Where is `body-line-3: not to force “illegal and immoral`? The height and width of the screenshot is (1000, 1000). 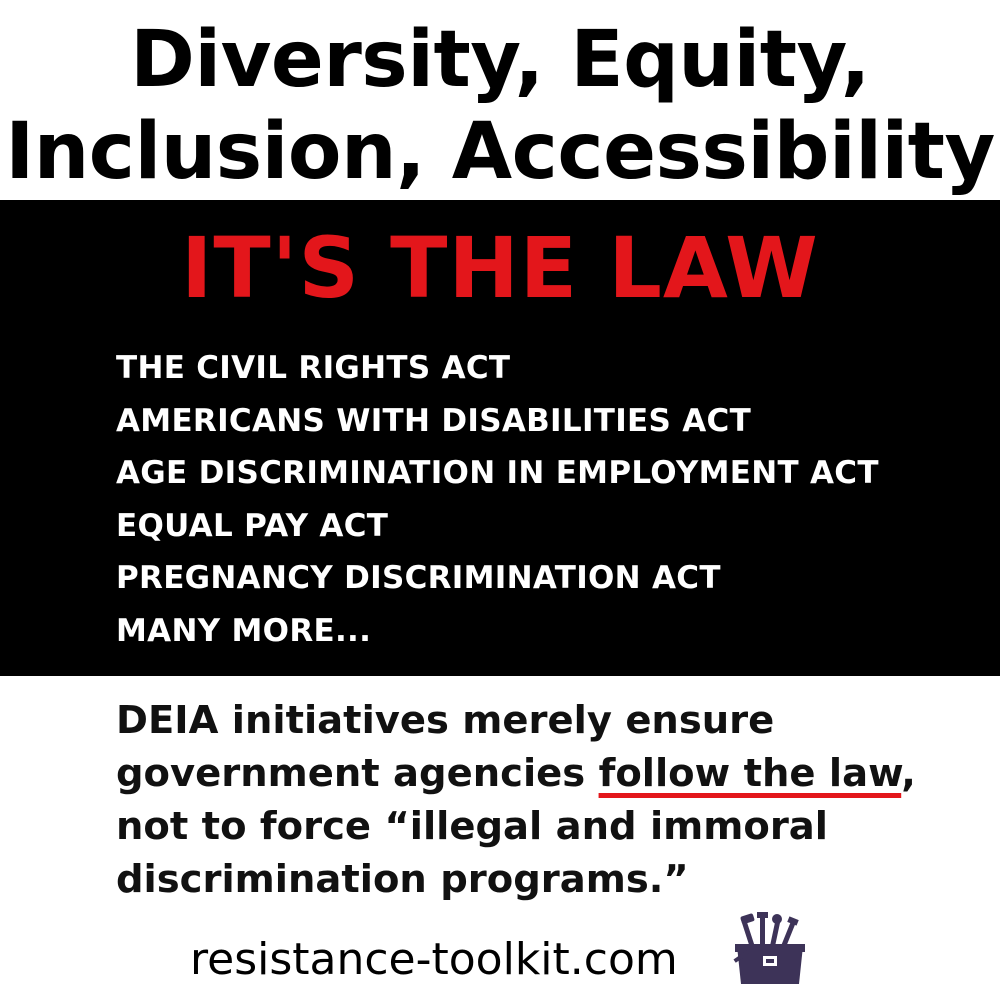
body-line-3: not to force “illegal and immoral is located at coordinates (472, 826).